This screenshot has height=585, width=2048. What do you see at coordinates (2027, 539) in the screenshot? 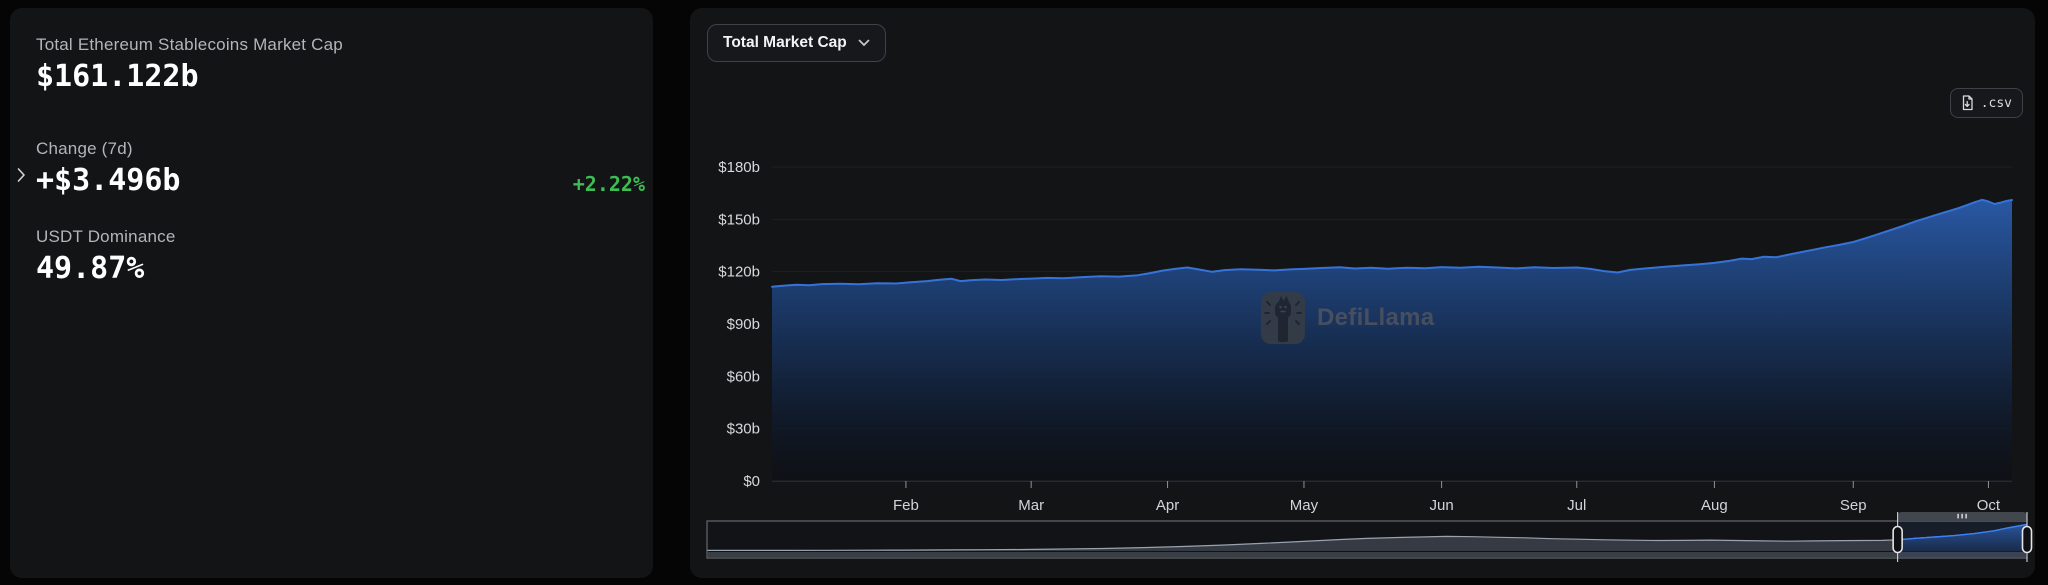
I see `brush-handle-right` at bounding box center [2027, 539].